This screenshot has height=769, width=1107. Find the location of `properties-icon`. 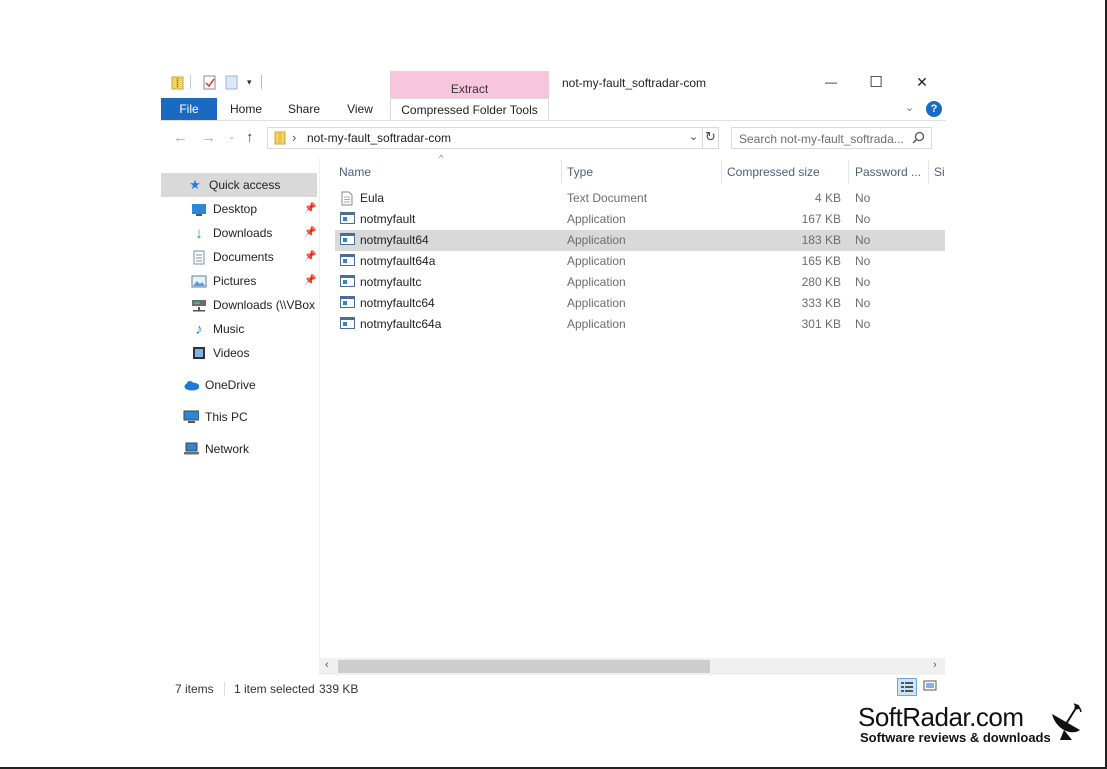

properties-icon is located at coordinates (209, 82).